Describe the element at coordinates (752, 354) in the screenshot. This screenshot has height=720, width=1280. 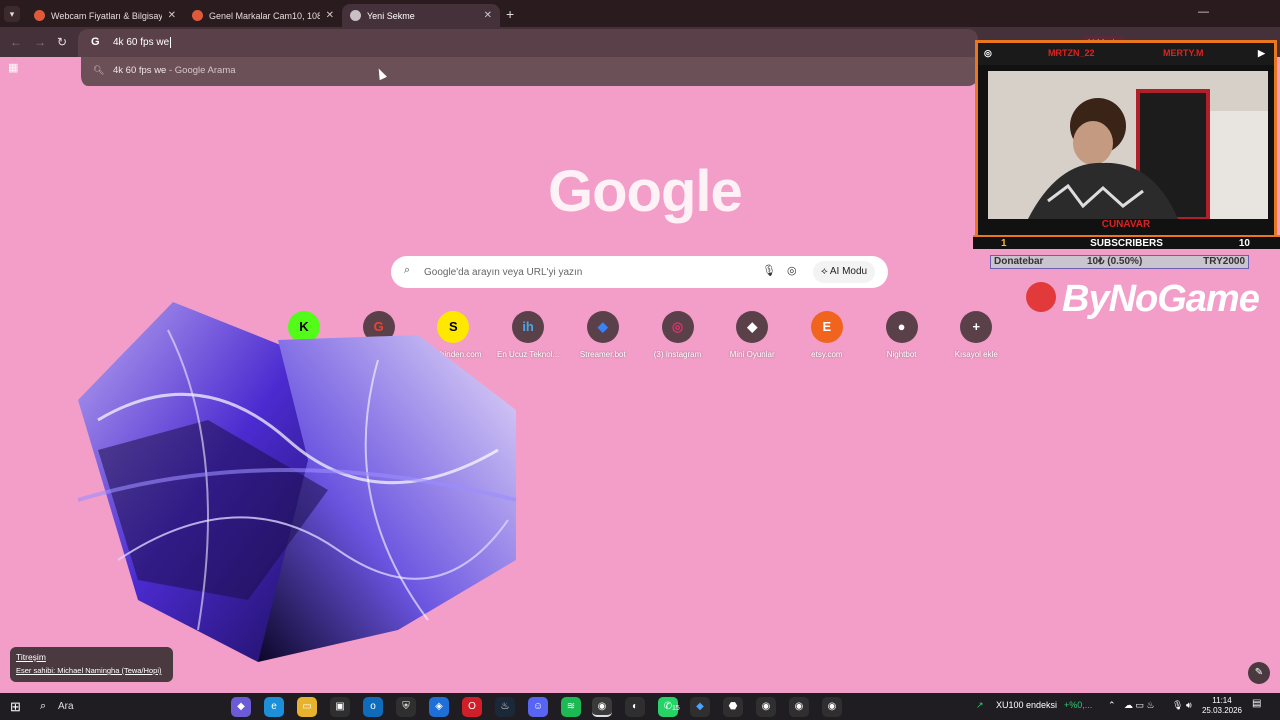
I see `shortcut-label: Mini Oyunlar` at that location.